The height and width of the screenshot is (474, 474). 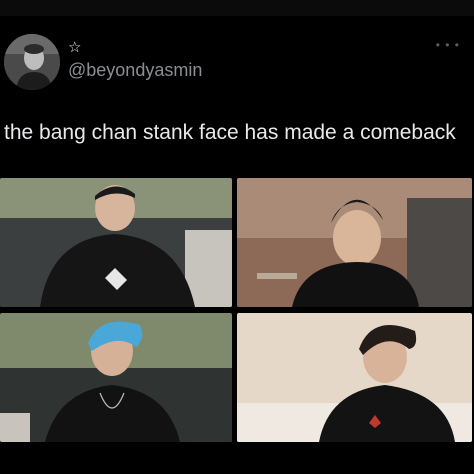 I want to click on media-photo-bottom-left, so click(x=116, y=377).